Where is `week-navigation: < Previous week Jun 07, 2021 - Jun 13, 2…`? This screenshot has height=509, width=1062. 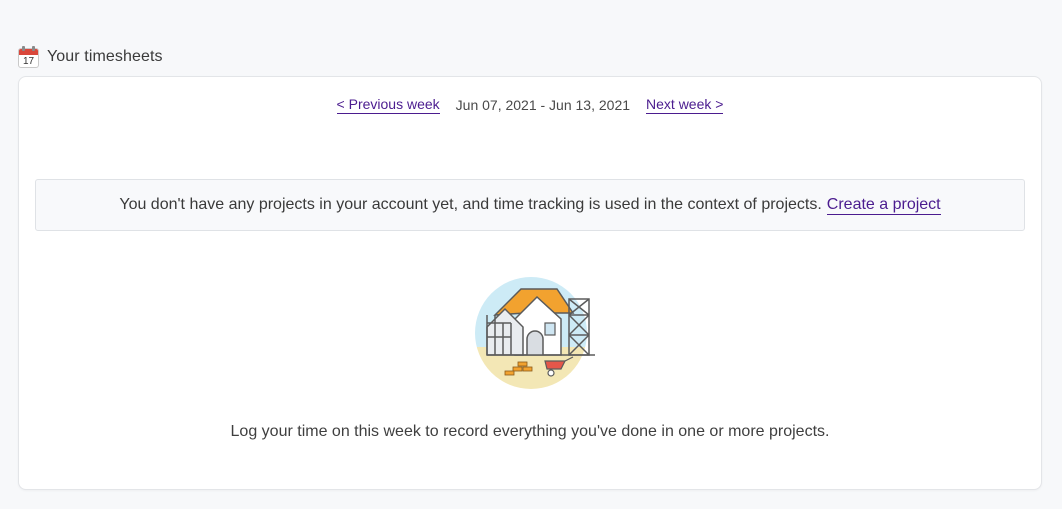 week-navigation: < Previous week Jun 07, 2021 - Jun 13, 2… is located at coordinates (530, 105).